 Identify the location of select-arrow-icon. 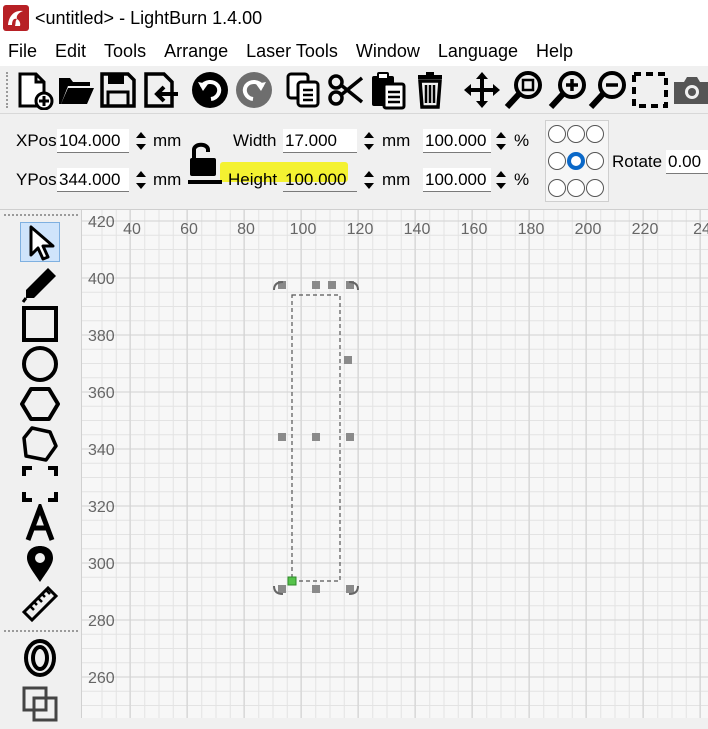
(40, 242).